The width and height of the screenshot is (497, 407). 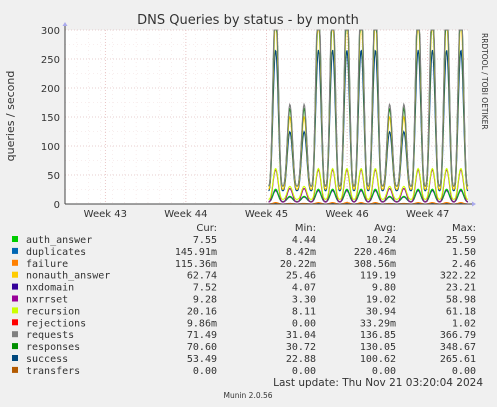 What do you see at coordinates (304, 288) in the screenshot?
I see `legend-min: 4.07` at bounding box center [304, 288].